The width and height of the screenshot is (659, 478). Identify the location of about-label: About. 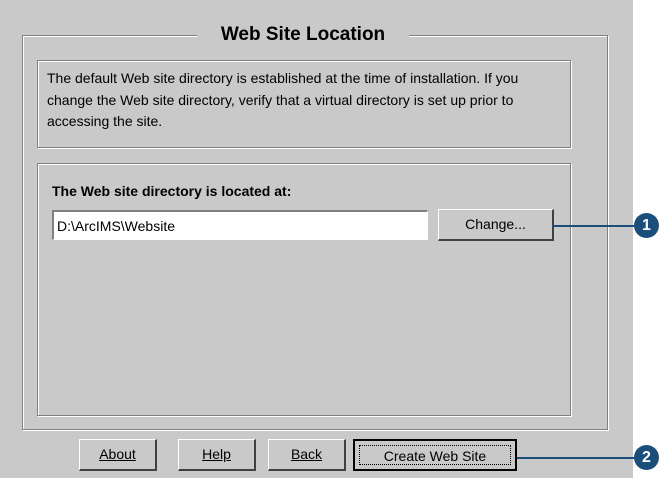
(117, 454).